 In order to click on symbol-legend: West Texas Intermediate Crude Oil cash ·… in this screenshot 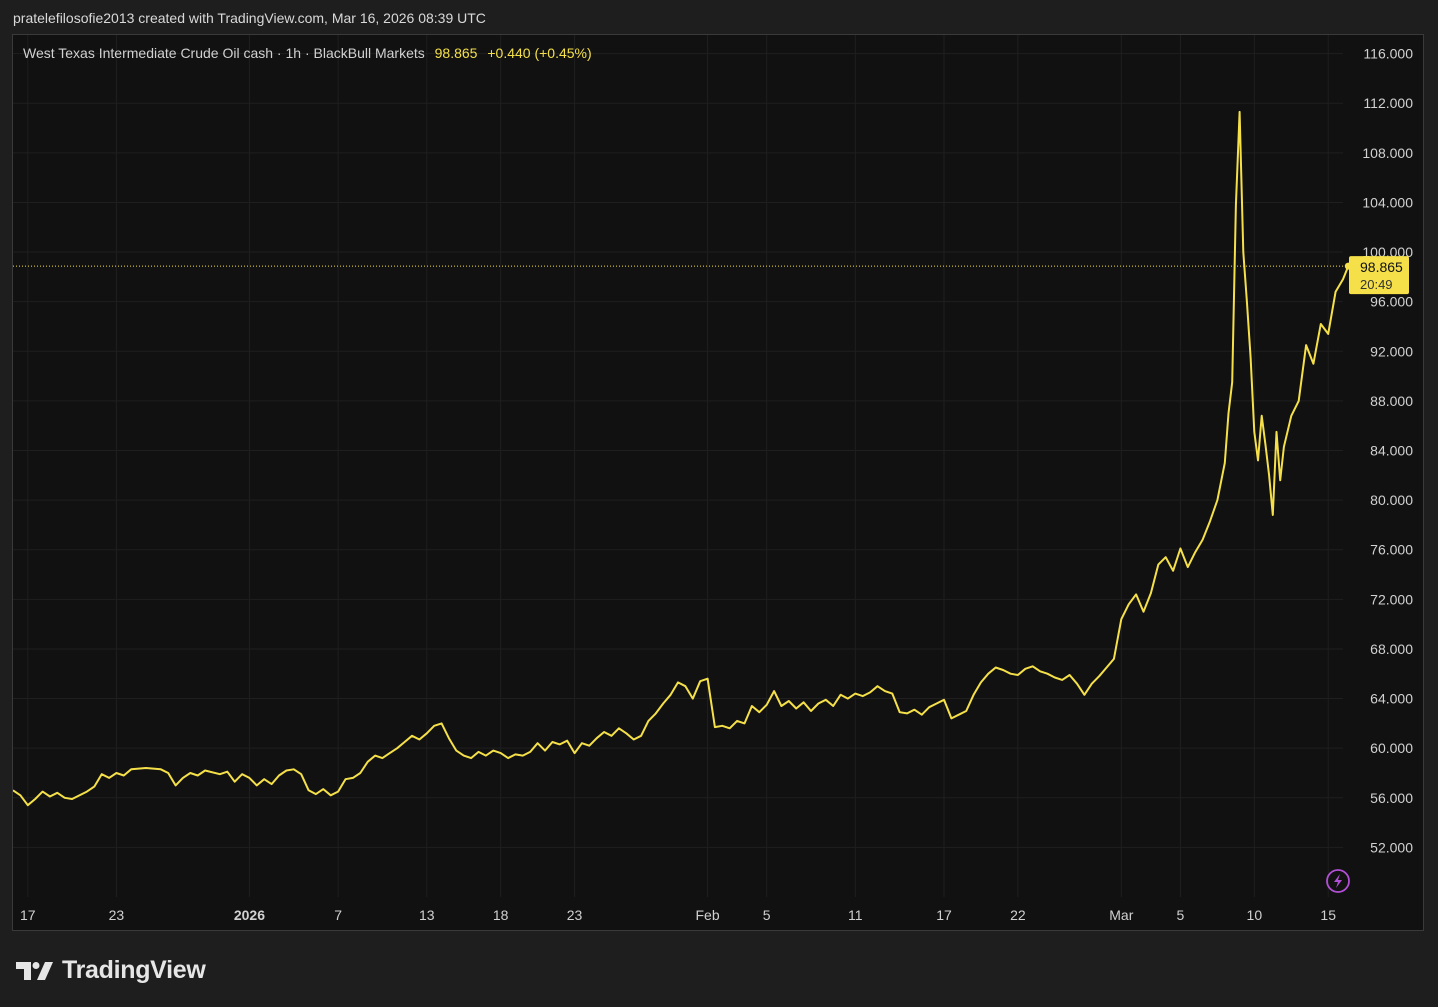, I will do `click(307, 53)`.